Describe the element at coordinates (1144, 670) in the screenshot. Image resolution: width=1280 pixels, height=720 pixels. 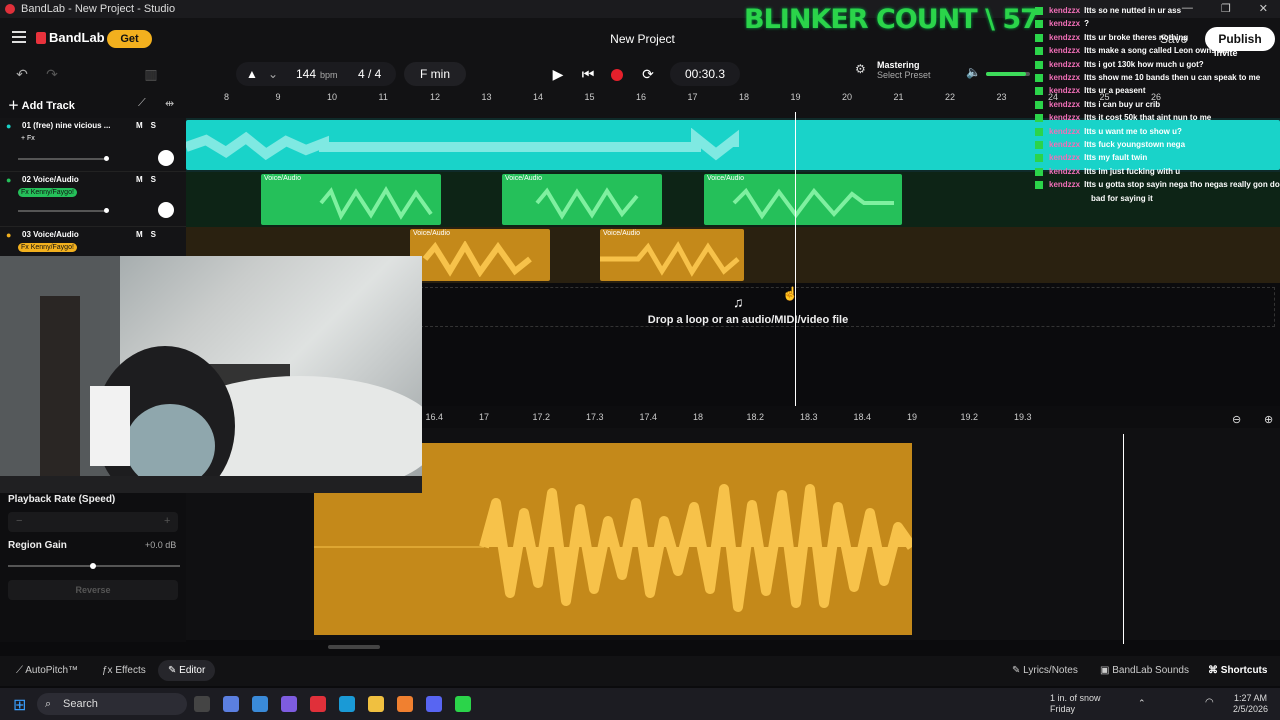
I see `bandlab-sounds-button: ▣ BandLab Sounds` at that location.